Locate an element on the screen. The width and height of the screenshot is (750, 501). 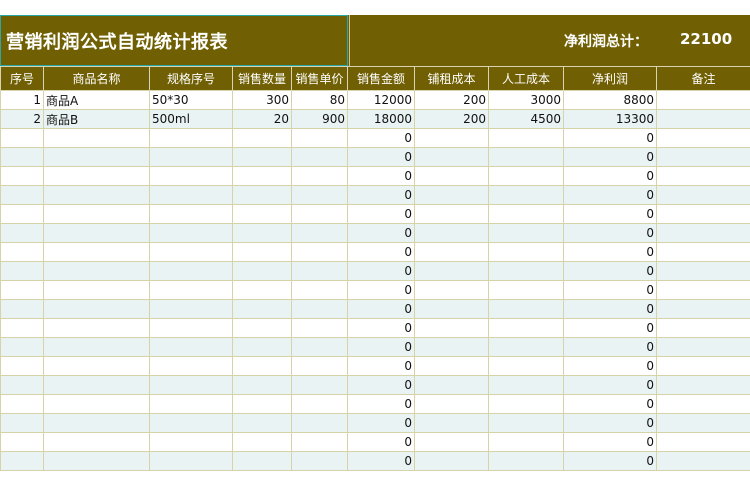
header-col-remark: 备注 is located at coordinates (703, 78).